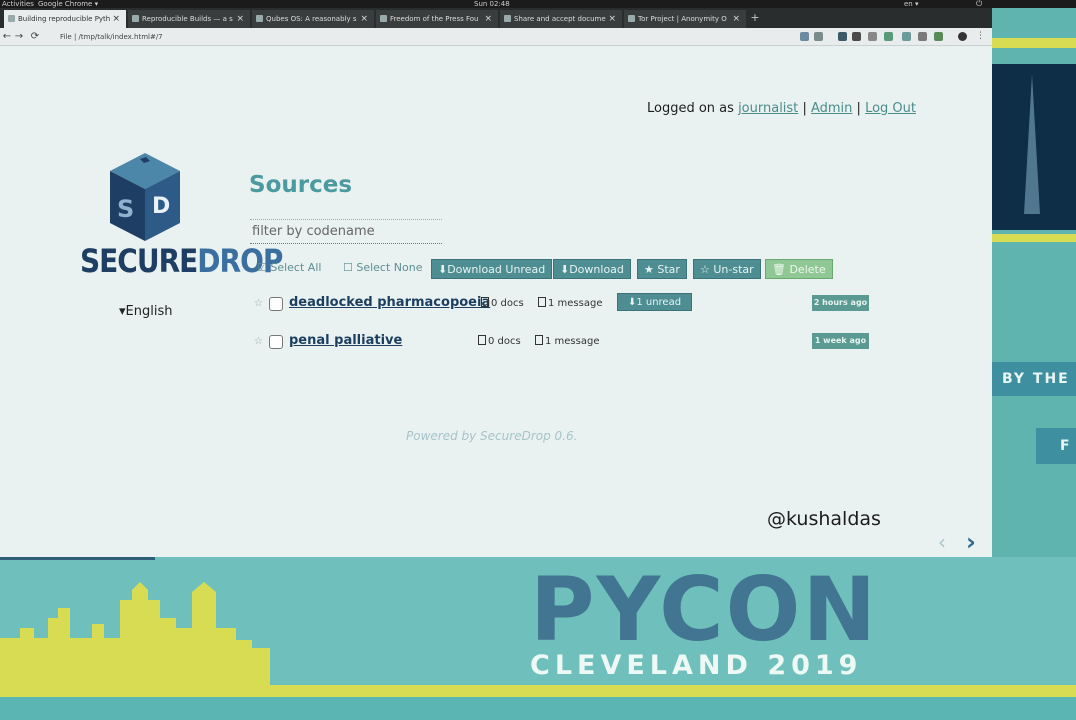 Image resolution: width=1076 pixels, height=720 pixels. I want to click on previous-slide-arrow-icon: ‹, so click(942, 542).